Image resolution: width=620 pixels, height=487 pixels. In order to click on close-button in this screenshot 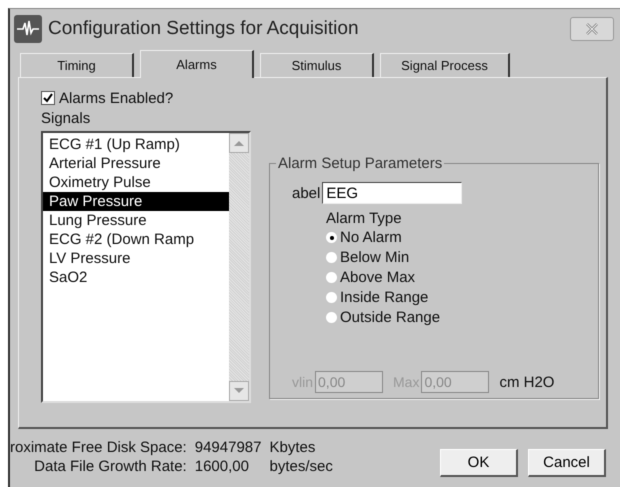, I will do `click(592, 29)`.